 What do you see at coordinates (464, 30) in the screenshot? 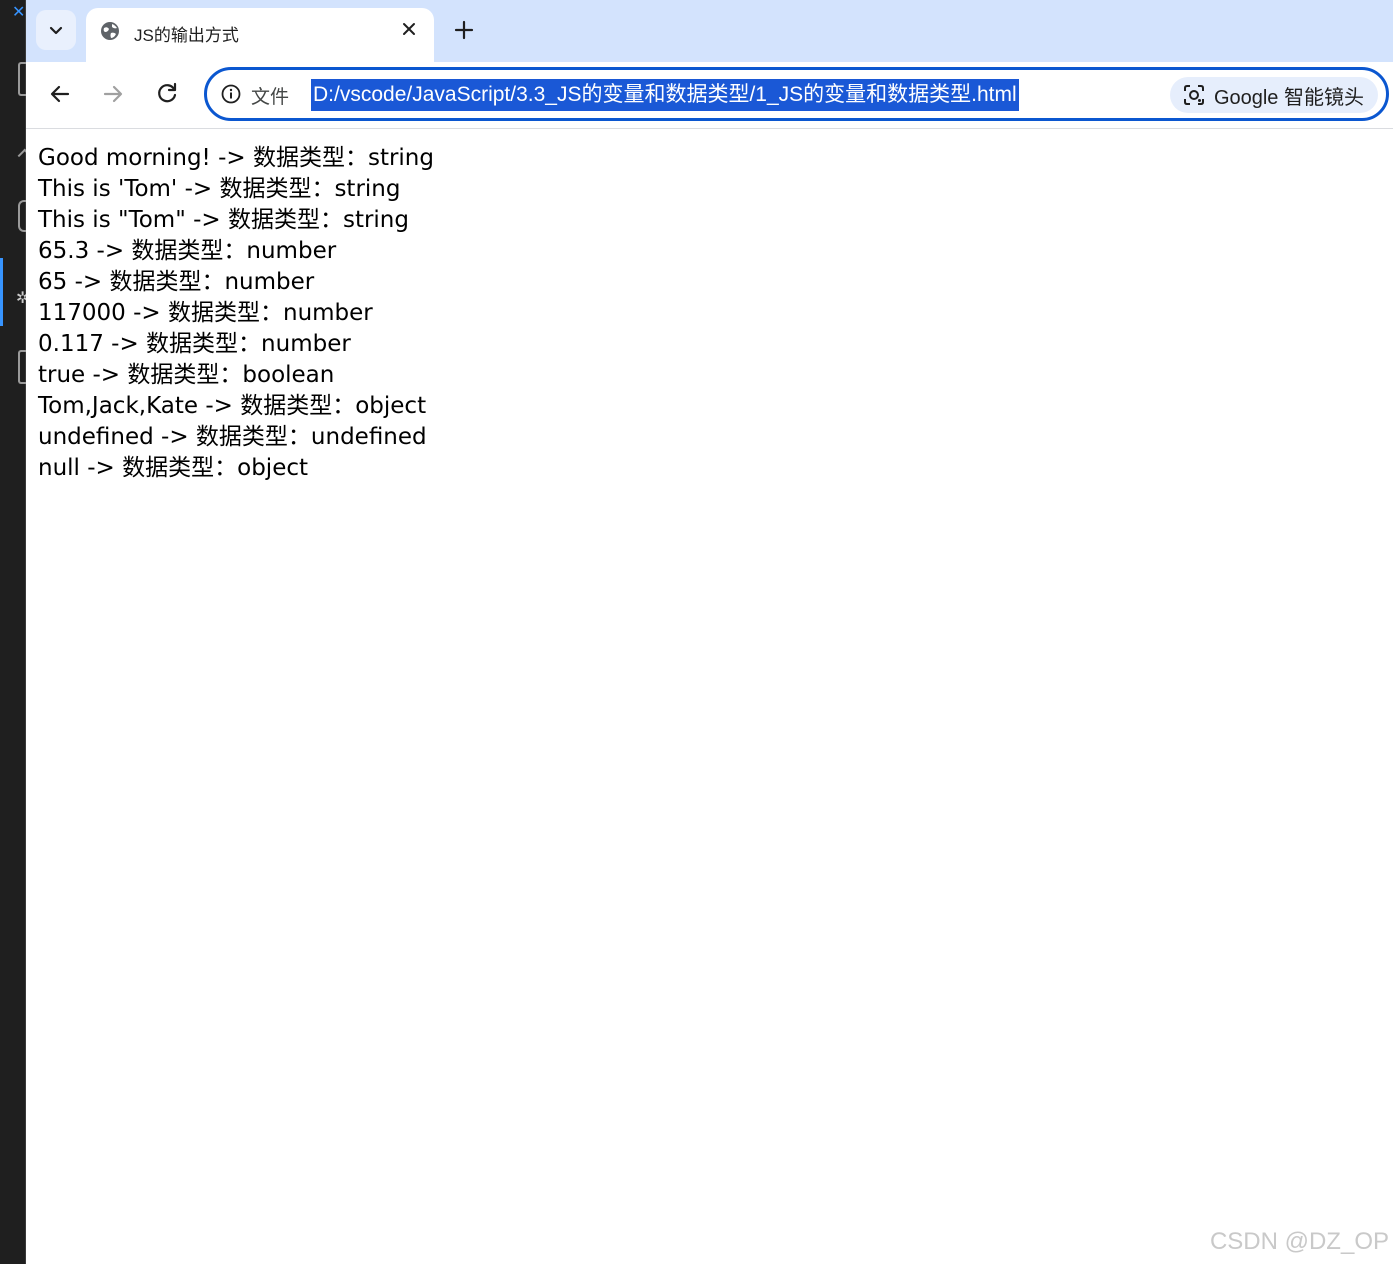
I see `new-tab-button` at bounding box center [464, 30].